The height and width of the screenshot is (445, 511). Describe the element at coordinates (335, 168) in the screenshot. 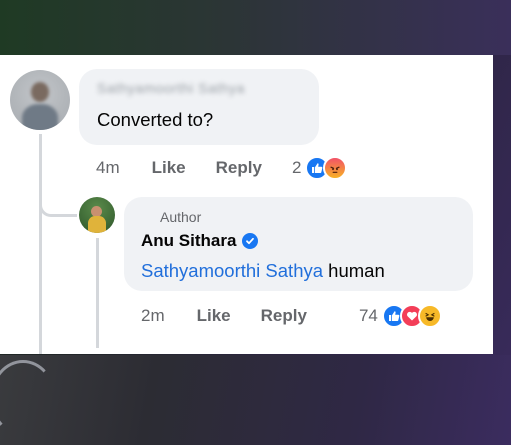

I see `angry-icon` at that location.